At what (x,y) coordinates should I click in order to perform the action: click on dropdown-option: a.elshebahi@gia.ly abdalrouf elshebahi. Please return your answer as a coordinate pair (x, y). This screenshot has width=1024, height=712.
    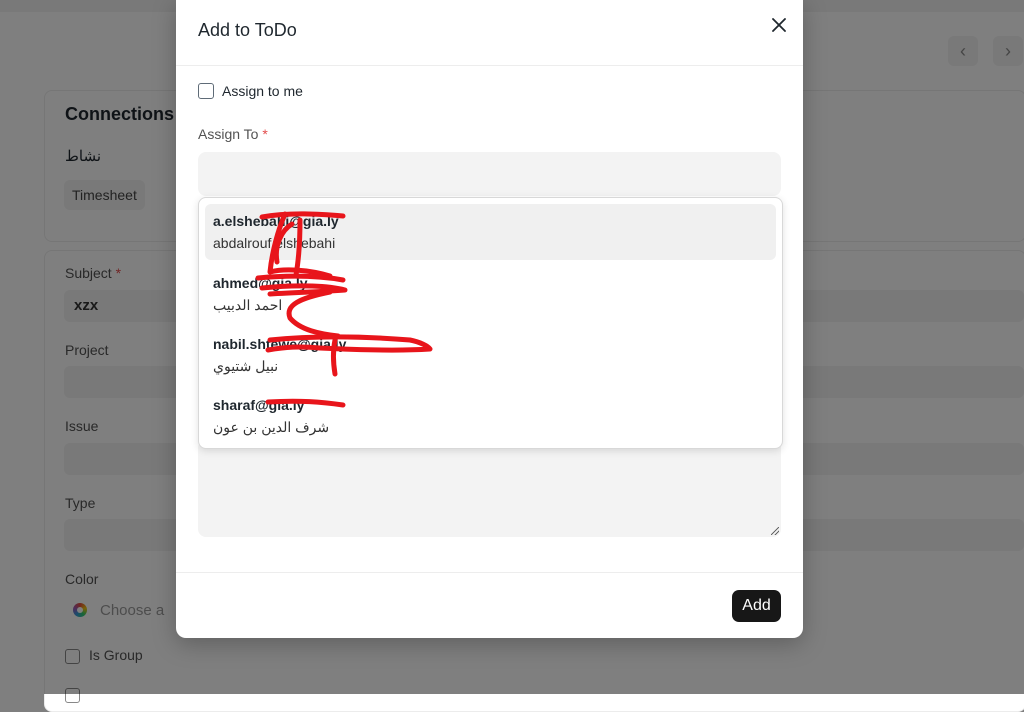
    Looking at the image, I should click on (490, 232).